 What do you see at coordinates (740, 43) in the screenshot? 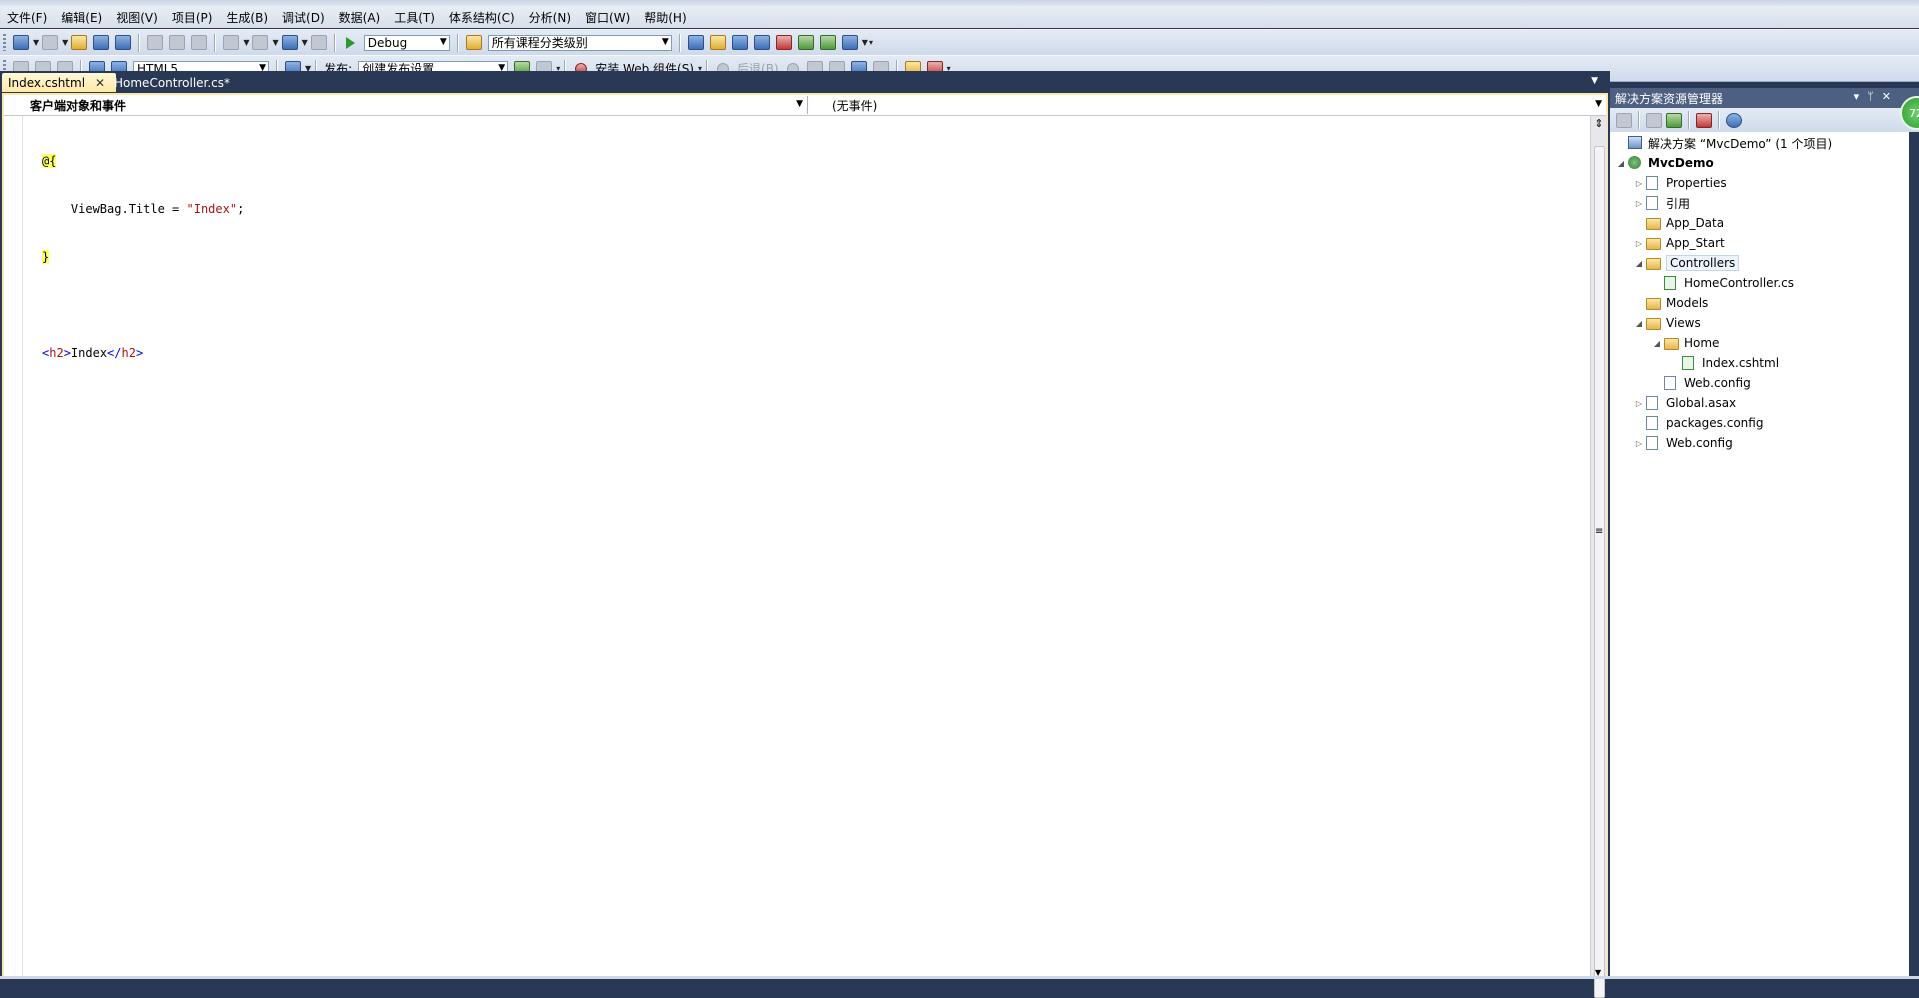
I see `properties-window-icon` at bounding box center [740, 43].